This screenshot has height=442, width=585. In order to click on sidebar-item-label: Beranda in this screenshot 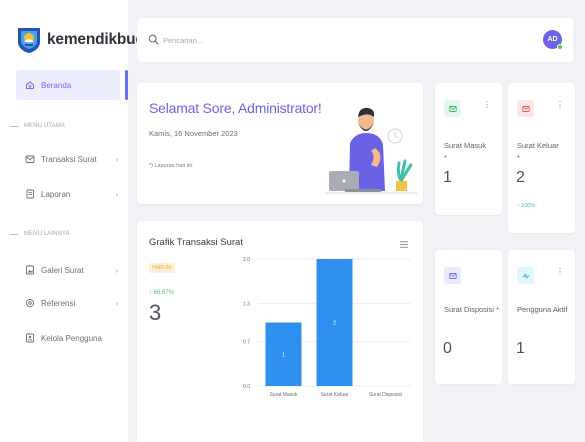, I will do `click(56, 85)`.